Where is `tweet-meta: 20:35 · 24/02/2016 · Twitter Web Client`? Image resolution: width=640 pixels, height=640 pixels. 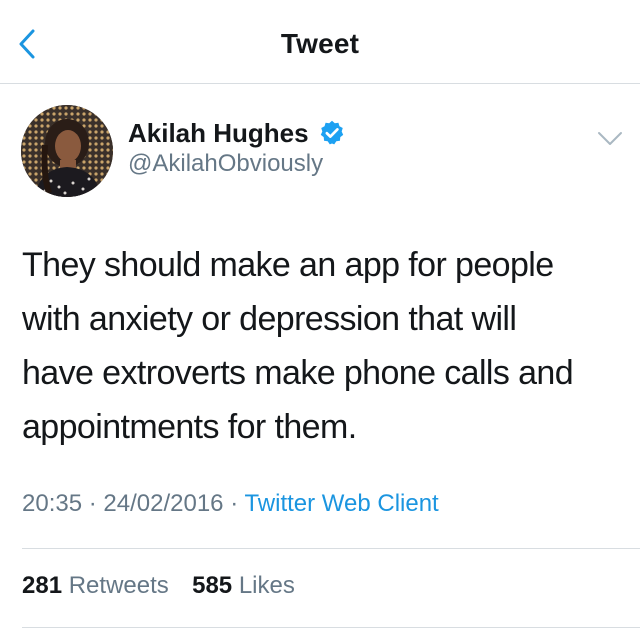
tweet-meta: 20:35 · 24/02/2016 · Twitter Web Client is located at coordinates (230, 504).